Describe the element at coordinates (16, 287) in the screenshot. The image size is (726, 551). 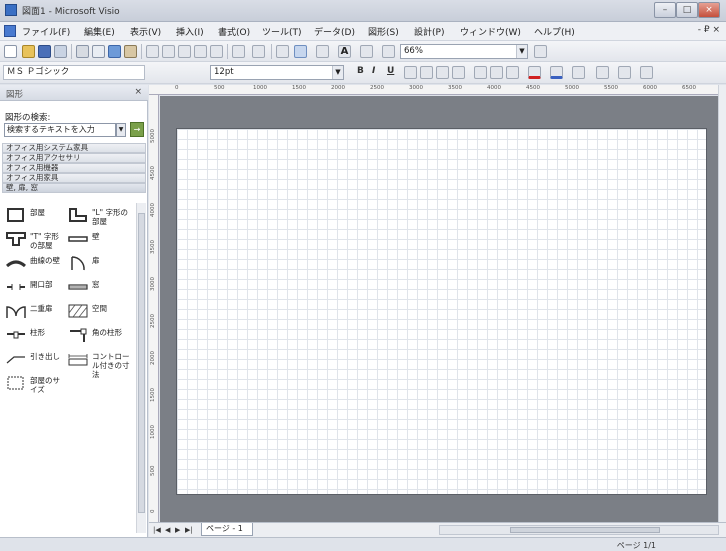
I see `opening-icon` at that location.